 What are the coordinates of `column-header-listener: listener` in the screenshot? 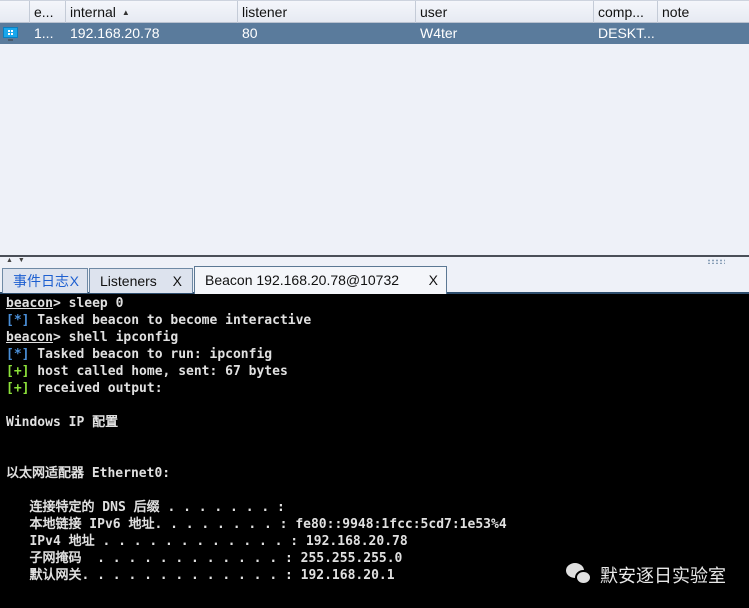 It's located at (326, 12).